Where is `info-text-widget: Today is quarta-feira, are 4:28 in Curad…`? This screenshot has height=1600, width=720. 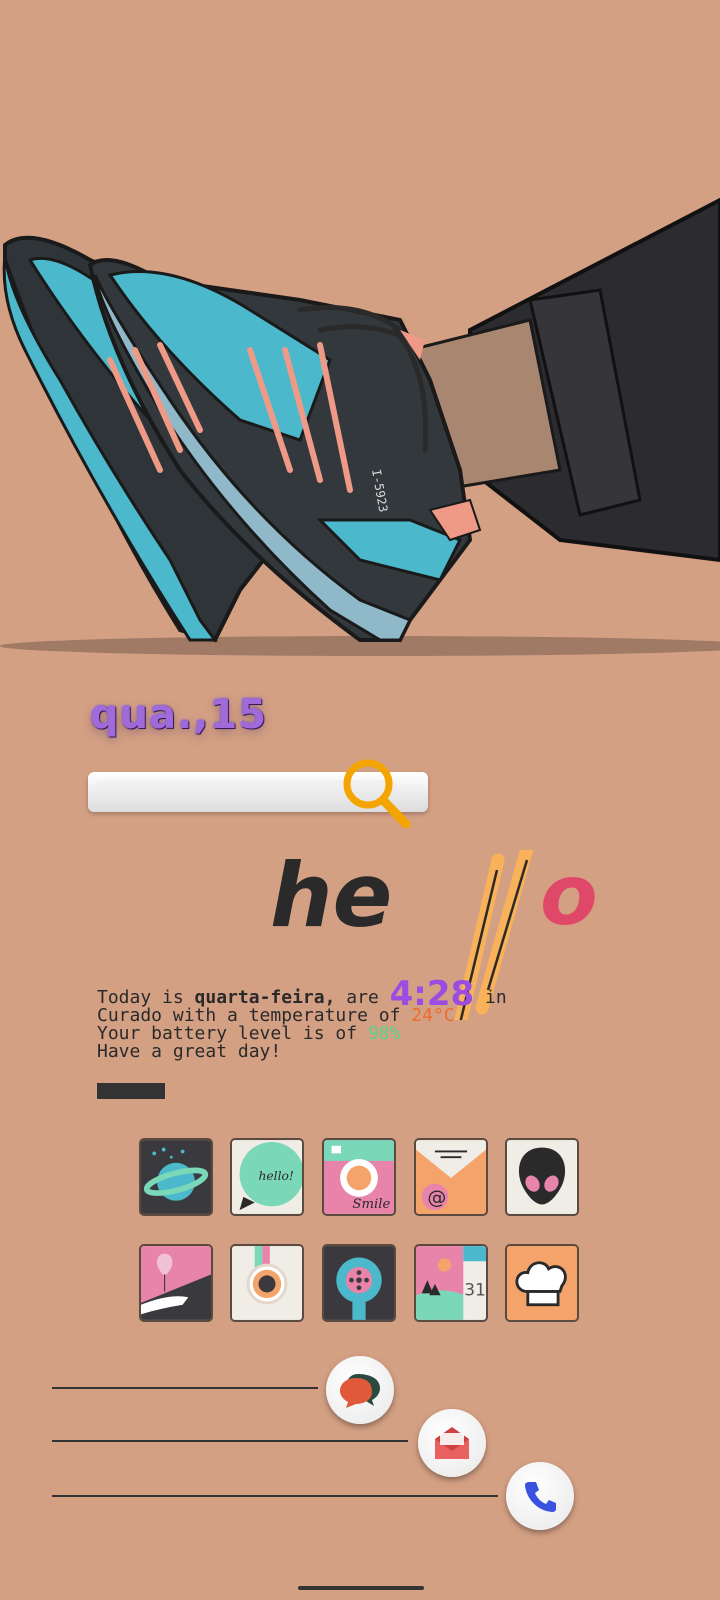
info-text-widget: Today is quarta-feira, are 4:28 in Curad… is located at coordinates (302, 1019).